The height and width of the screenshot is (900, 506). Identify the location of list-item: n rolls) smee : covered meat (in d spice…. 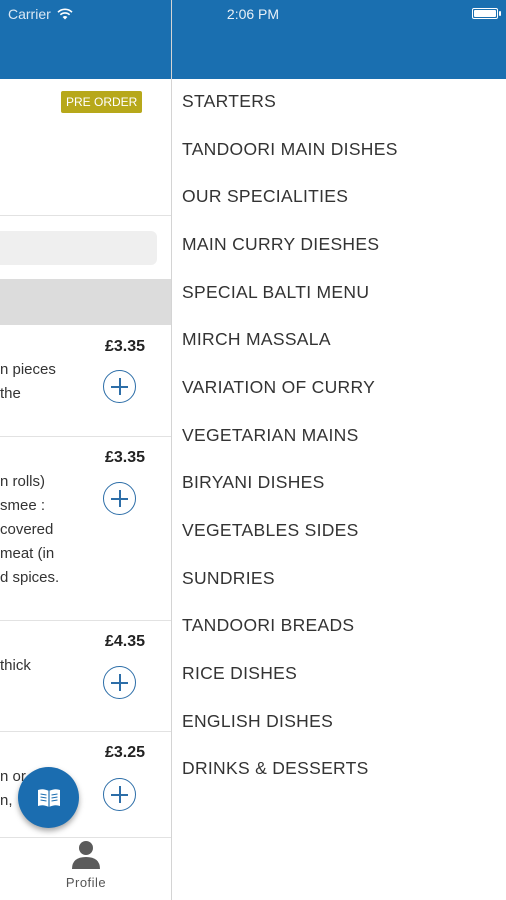
(86, 528).